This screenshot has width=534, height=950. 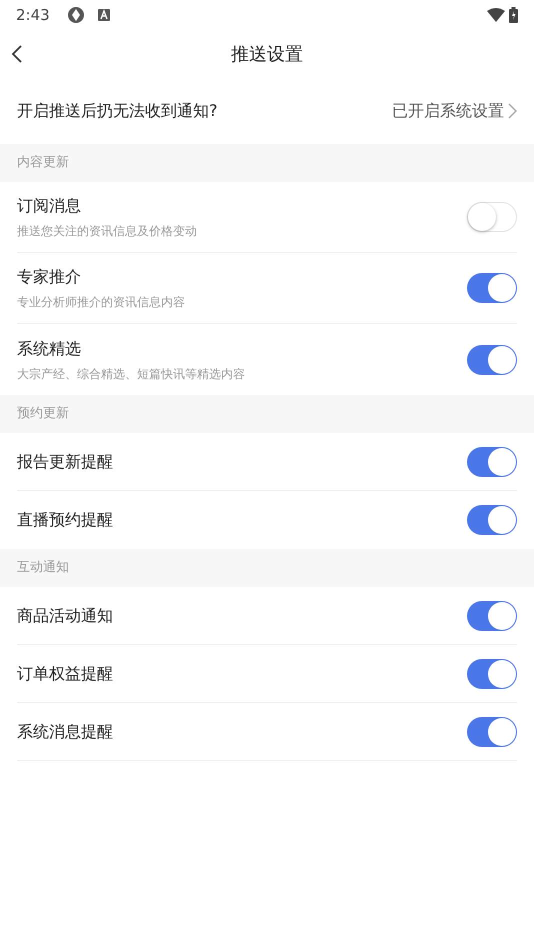 What do you see at coordinates (513, 15) in the screenshot?
I see `battery-icon` at bounding box center [513, 15].